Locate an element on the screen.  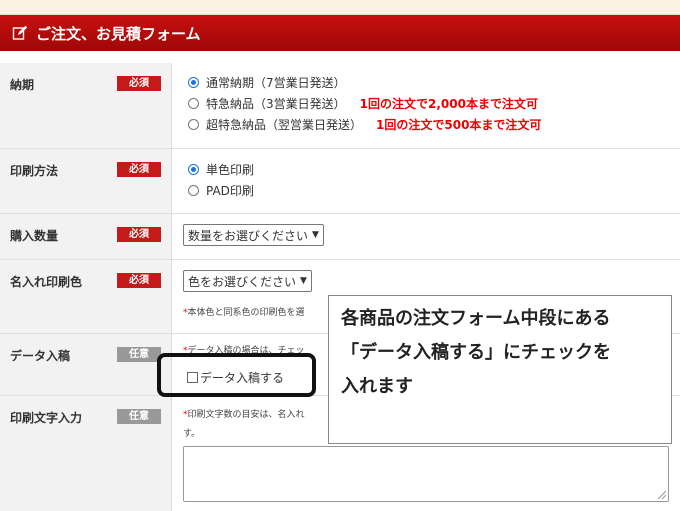
print-text-note-line1: 印刷文字数の目安は、名入れ is located at coordinates (246, 415).